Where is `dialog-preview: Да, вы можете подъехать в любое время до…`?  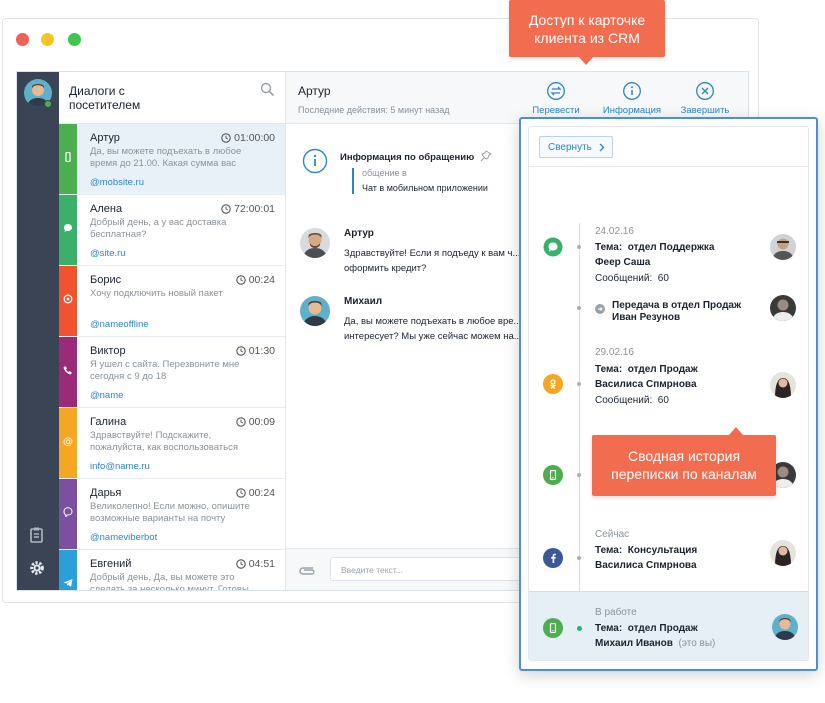 dialog-preview: Да, вы можете подъехать в любое время до… is located at coordinates (166, 157).